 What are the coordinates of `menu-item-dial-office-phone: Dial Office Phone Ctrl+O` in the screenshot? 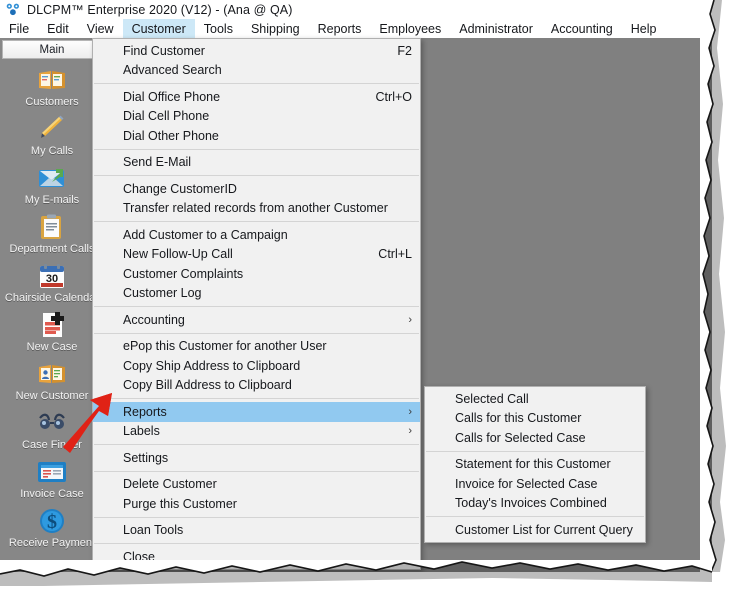 It's located at (256, 97).